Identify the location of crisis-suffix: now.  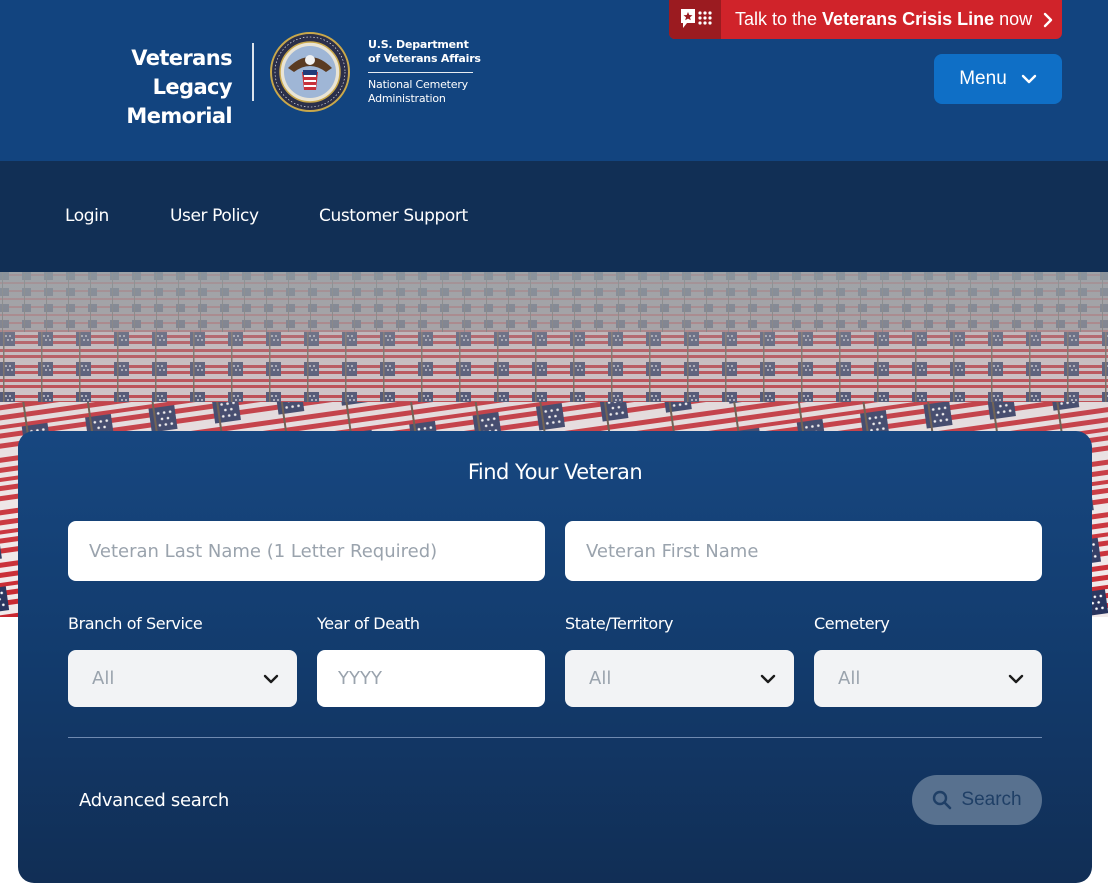
(1013, 19).